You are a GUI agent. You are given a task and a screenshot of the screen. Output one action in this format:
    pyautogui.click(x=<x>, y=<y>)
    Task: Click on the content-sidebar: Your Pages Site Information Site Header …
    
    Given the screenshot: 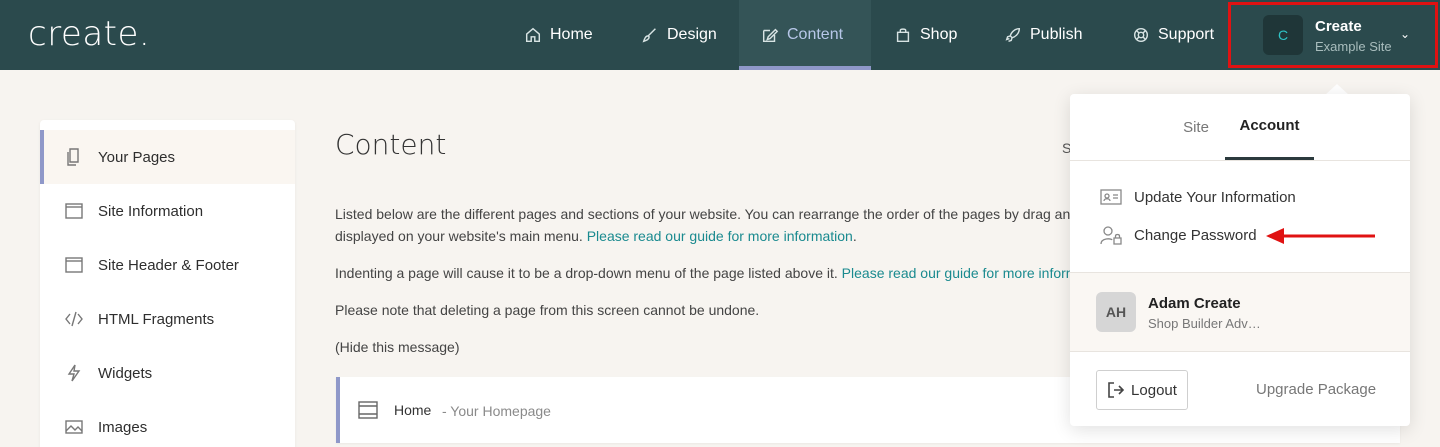 What is the action you would take?
    pyautogui.click(x=167, y=283)
    